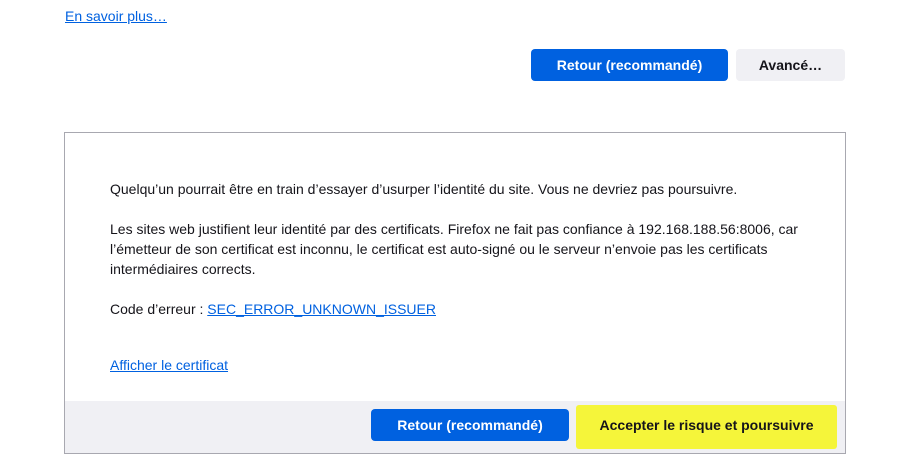  Describe the element at coordinates (159, 309) in the screenshot. I see `error-code-label: Code d’erreur :` at that location.